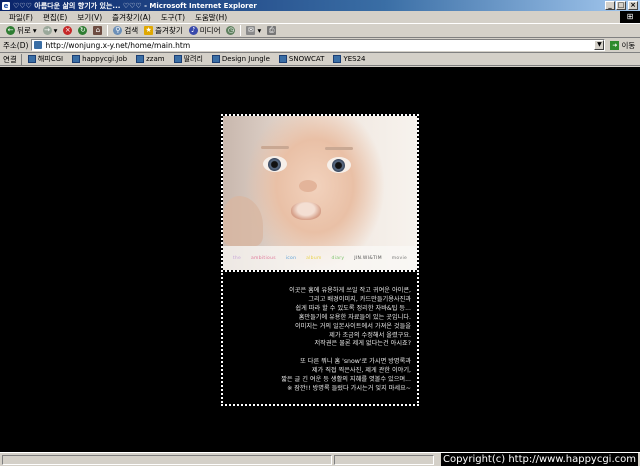 This screenshot has height=466, width=640. Describe the element at coordinates (359, 299) in the screenshot. I see `description-line: 그리고 배경이미지, 카드만들기용사진과` at that location.